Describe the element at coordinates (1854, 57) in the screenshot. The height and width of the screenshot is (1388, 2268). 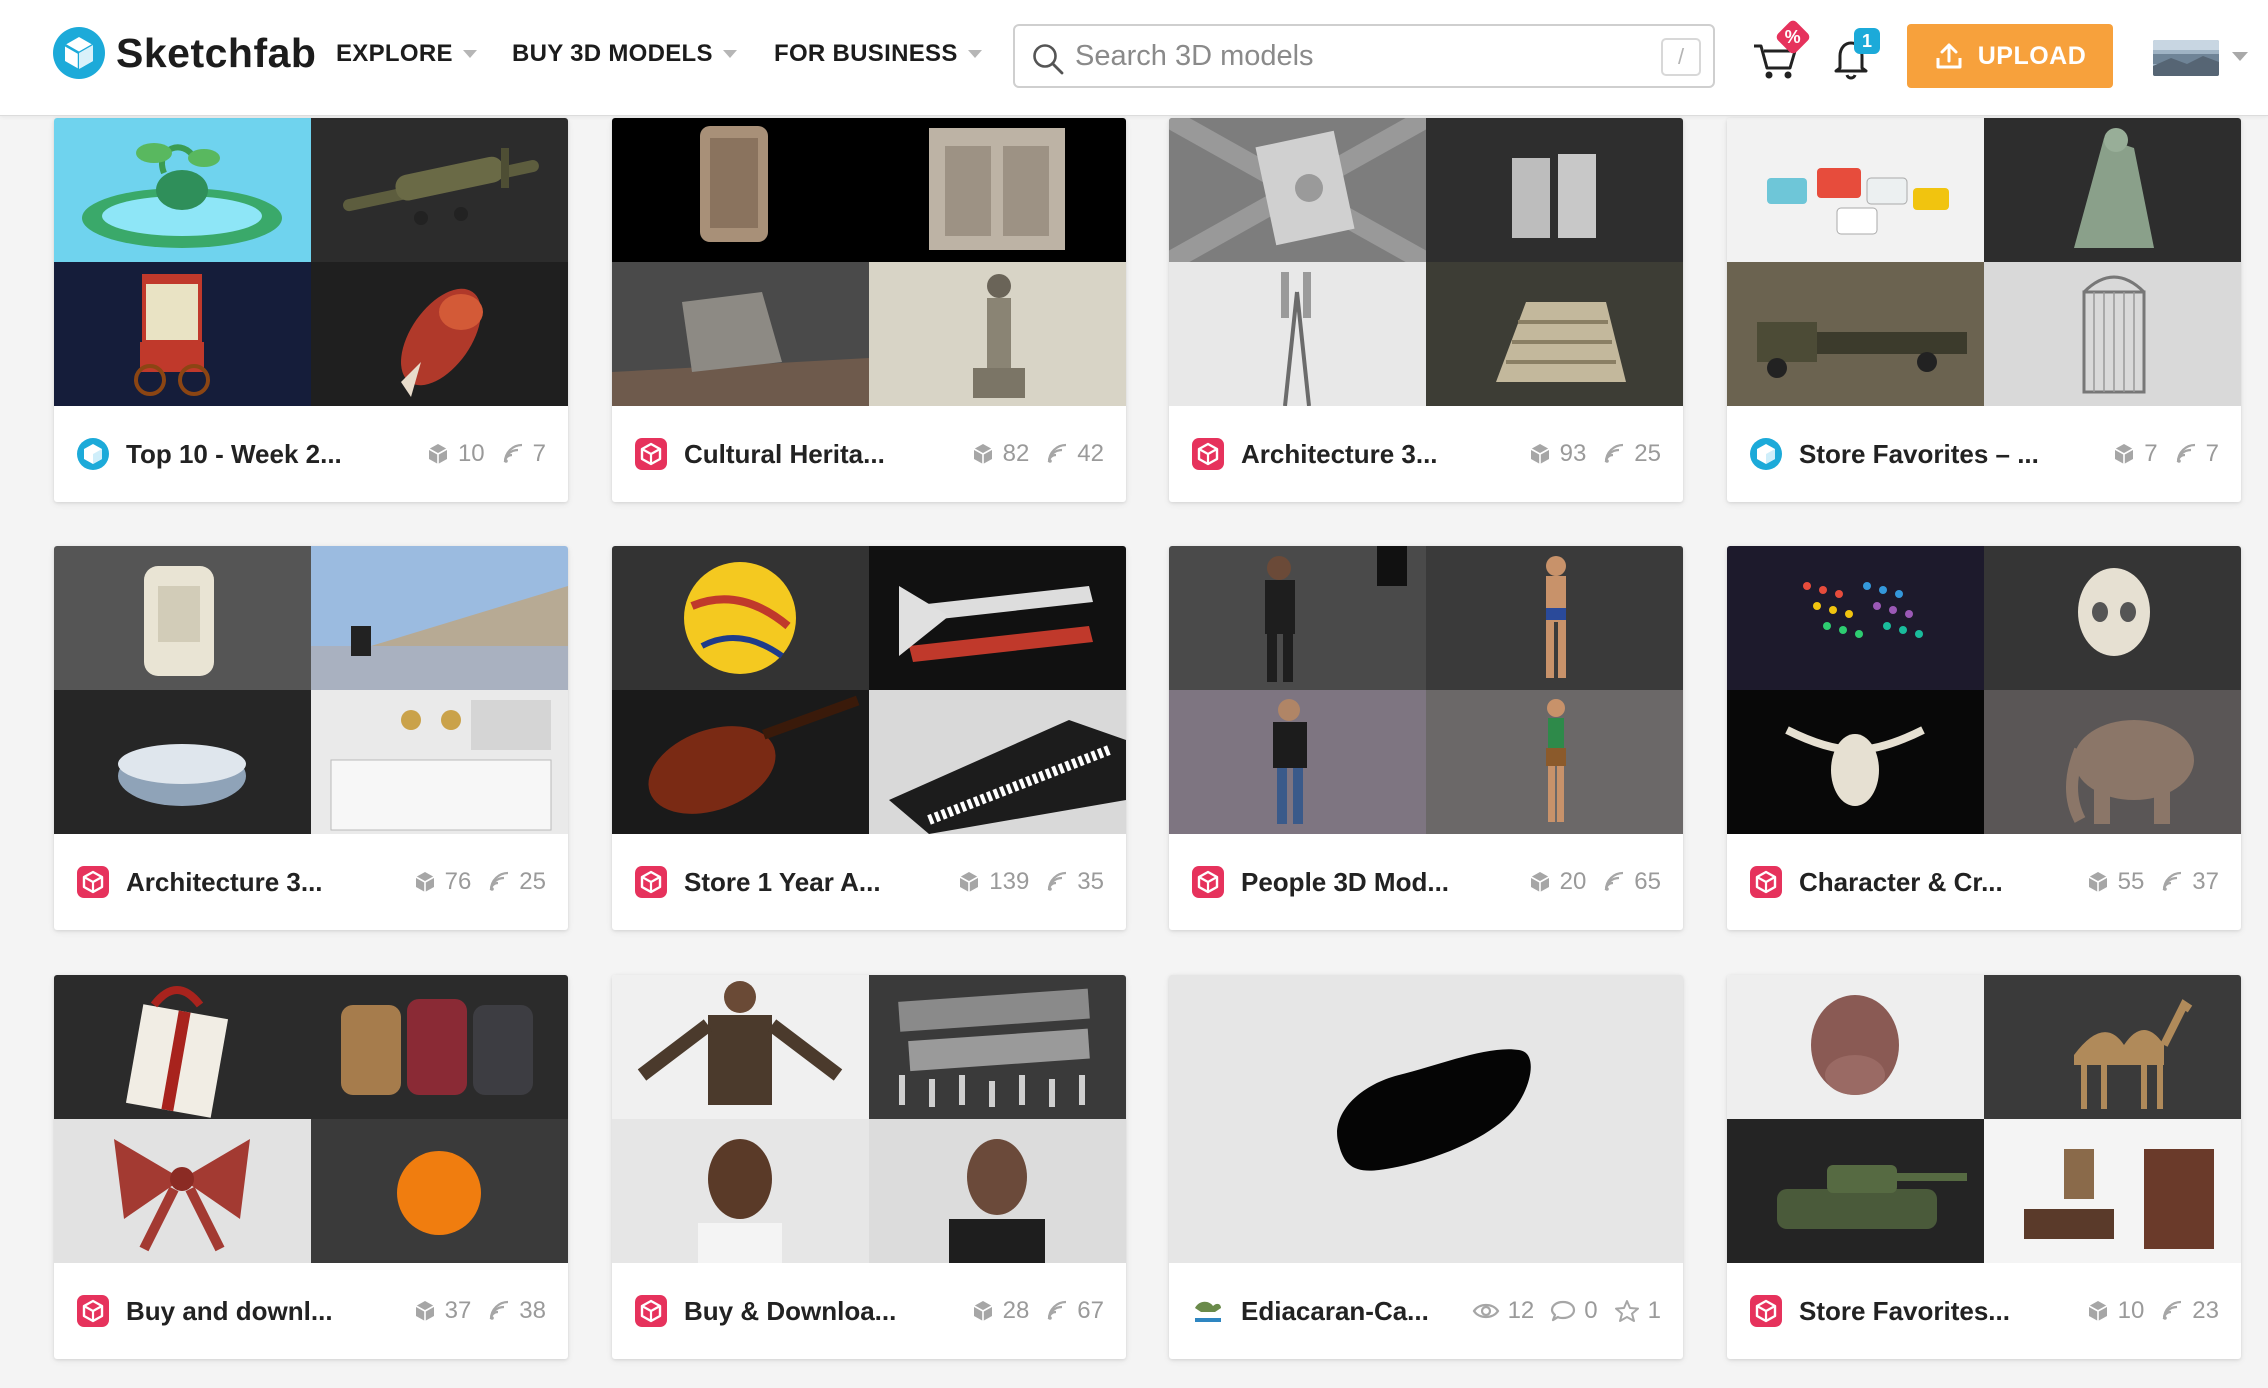
I see `notifications-button: 1` at that location.